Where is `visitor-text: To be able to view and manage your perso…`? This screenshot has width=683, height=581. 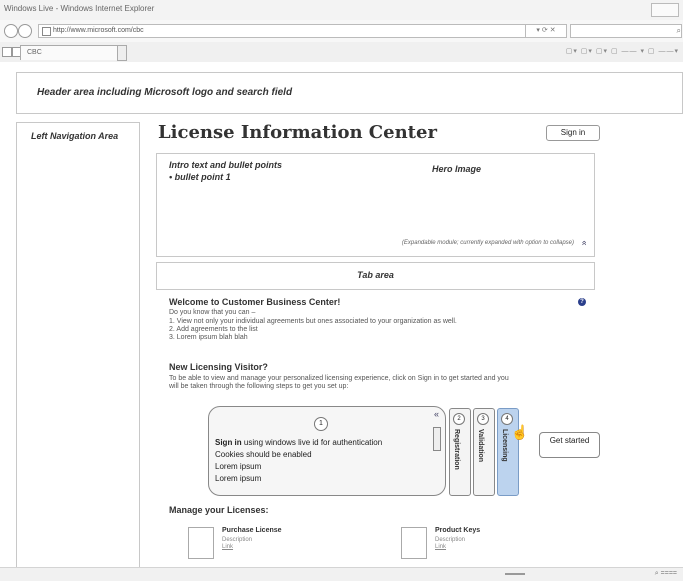 visitor-text: To be able to view and manage your perso… is located at coordinates (339, 378).